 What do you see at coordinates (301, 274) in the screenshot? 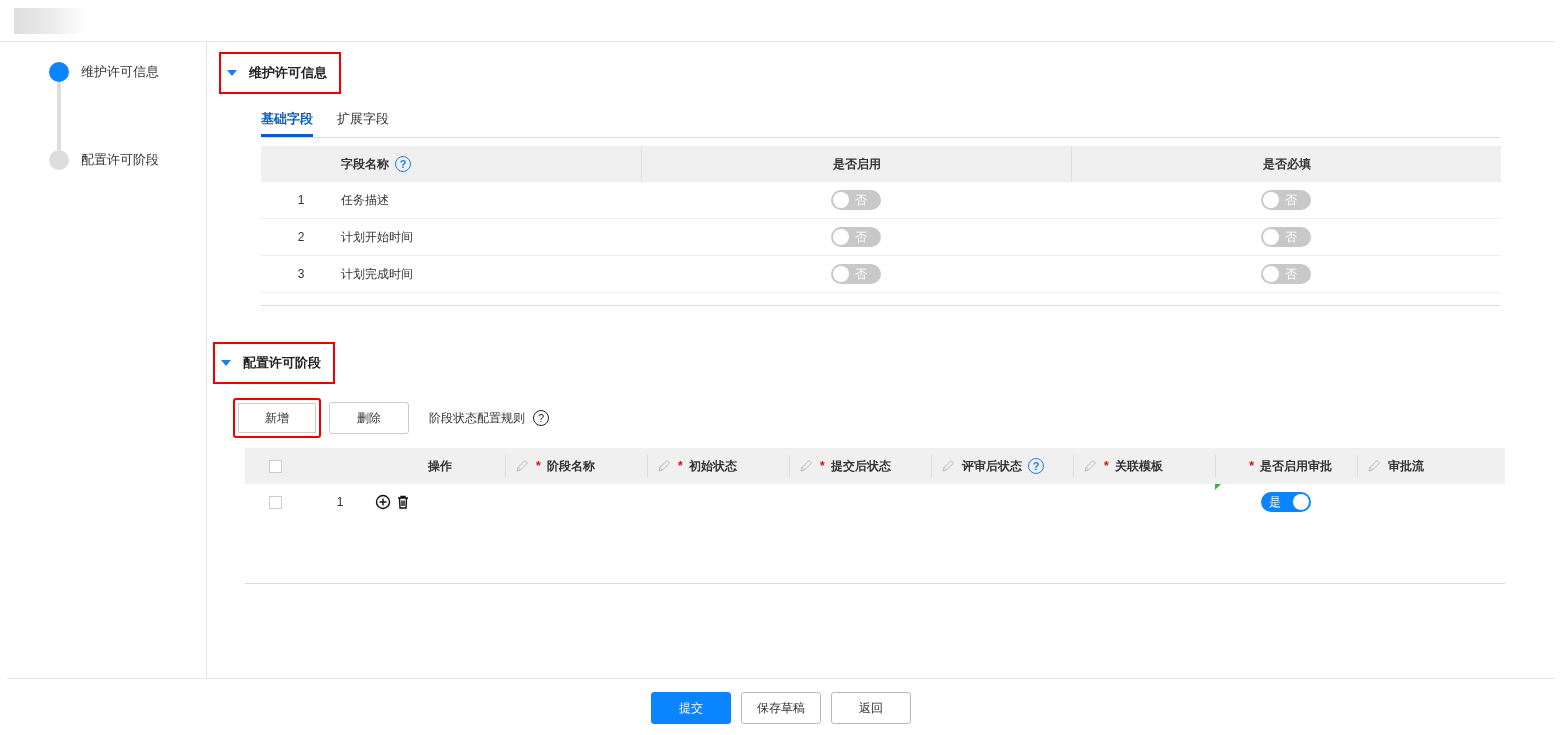
I see `row-number: 3` at bounding box center [301, 274].